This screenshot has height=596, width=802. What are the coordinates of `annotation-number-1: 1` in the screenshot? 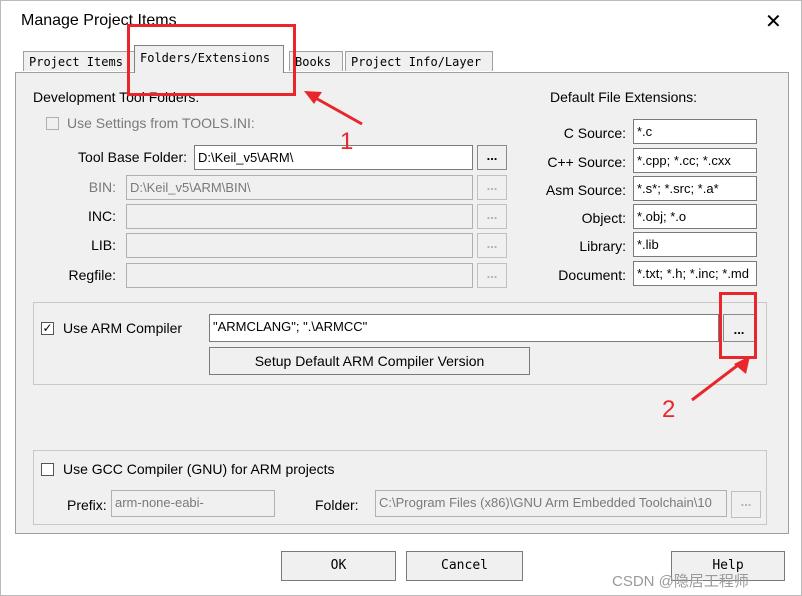 It's located at (347, 141).